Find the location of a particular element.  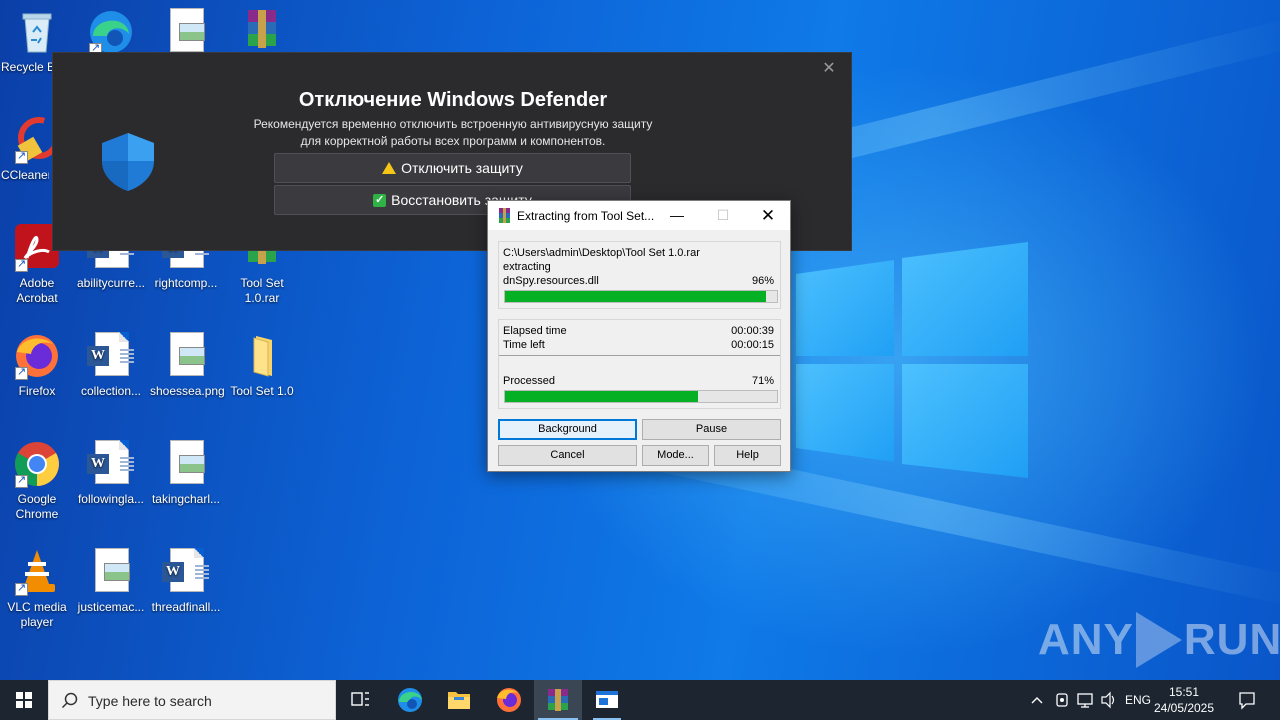

desktop-icon-vlc: VLC media player is located at coordinates (37, 589).